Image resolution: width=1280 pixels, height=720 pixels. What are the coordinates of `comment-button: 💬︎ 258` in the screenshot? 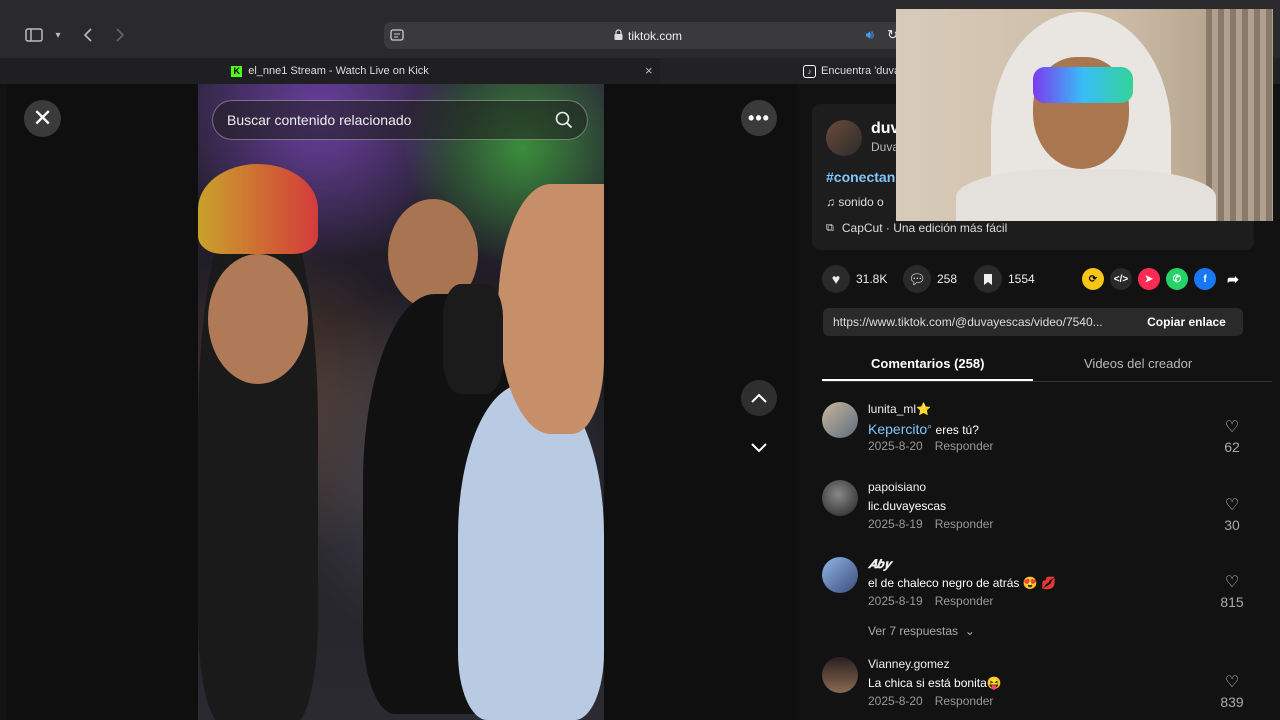 It's located at (930, 279).